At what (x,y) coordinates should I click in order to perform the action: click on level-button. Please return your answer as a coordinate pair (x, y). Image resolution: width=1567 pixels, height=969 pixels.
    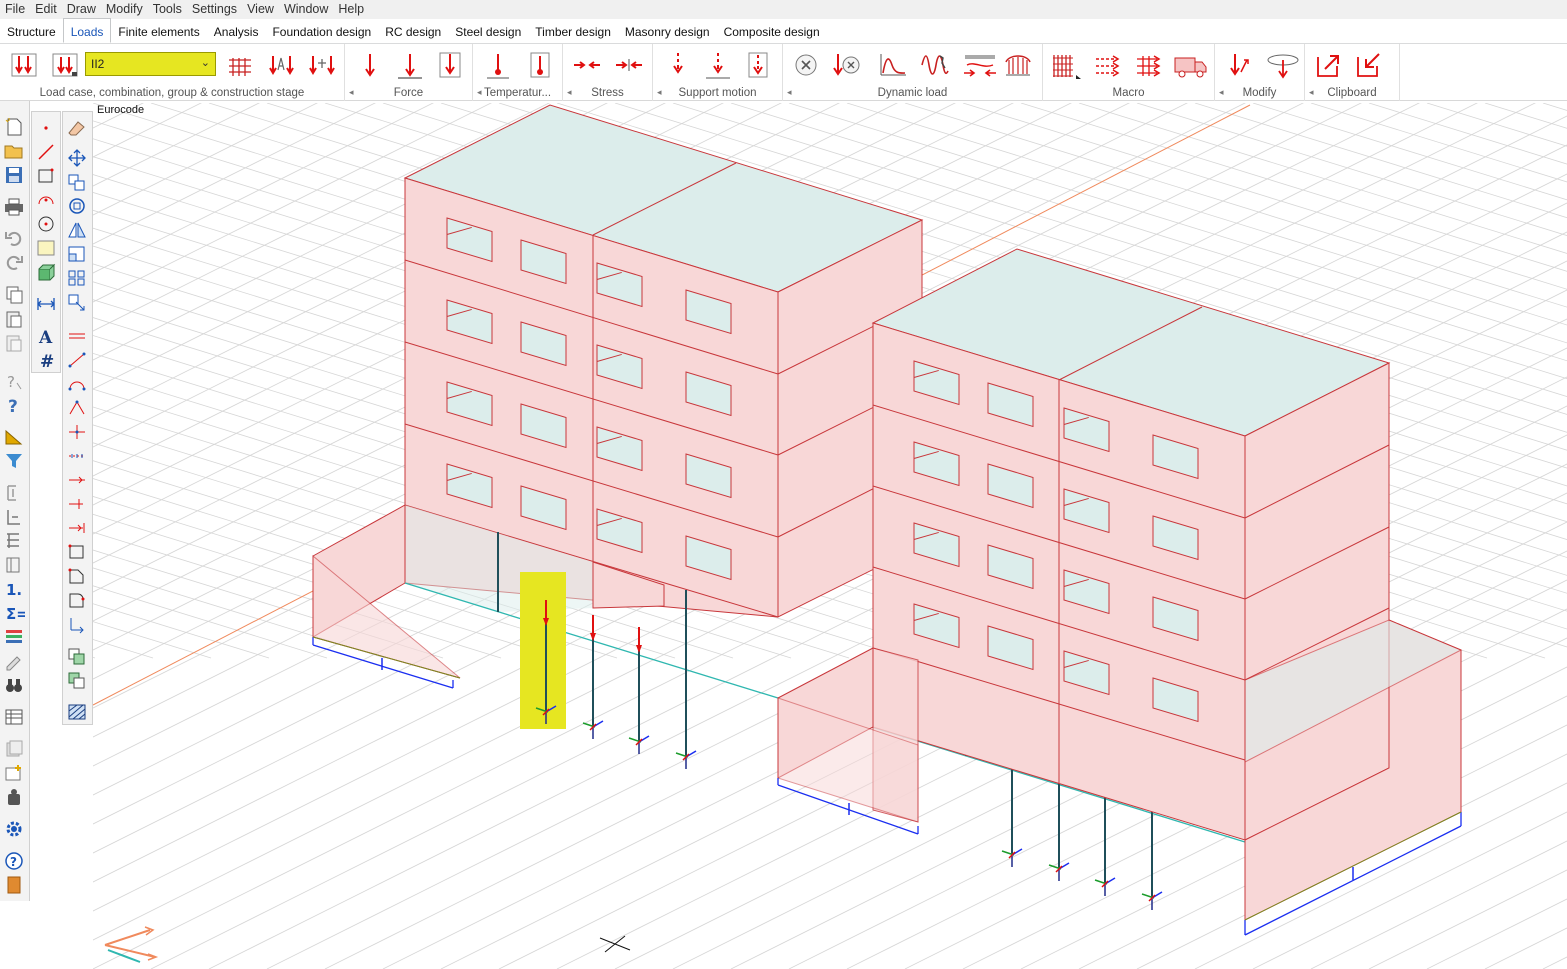
    Looking at the image, I should click on (15, 518).